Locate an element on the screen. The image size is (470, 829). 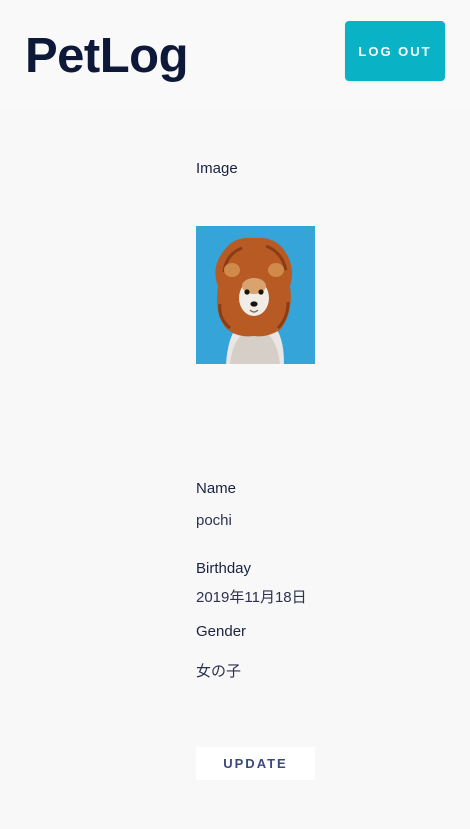
gender-value: 女の子 is located at coordinates (219, 671).